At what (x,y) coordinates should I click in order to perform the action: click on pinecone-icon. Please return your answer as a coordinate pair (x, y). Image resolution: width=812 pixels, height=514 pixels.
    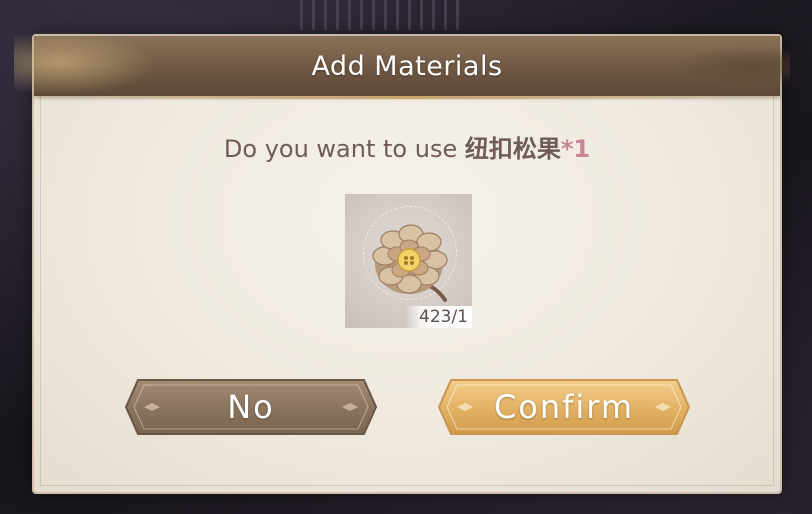
    Looking at the image, I should click on (410, 263).